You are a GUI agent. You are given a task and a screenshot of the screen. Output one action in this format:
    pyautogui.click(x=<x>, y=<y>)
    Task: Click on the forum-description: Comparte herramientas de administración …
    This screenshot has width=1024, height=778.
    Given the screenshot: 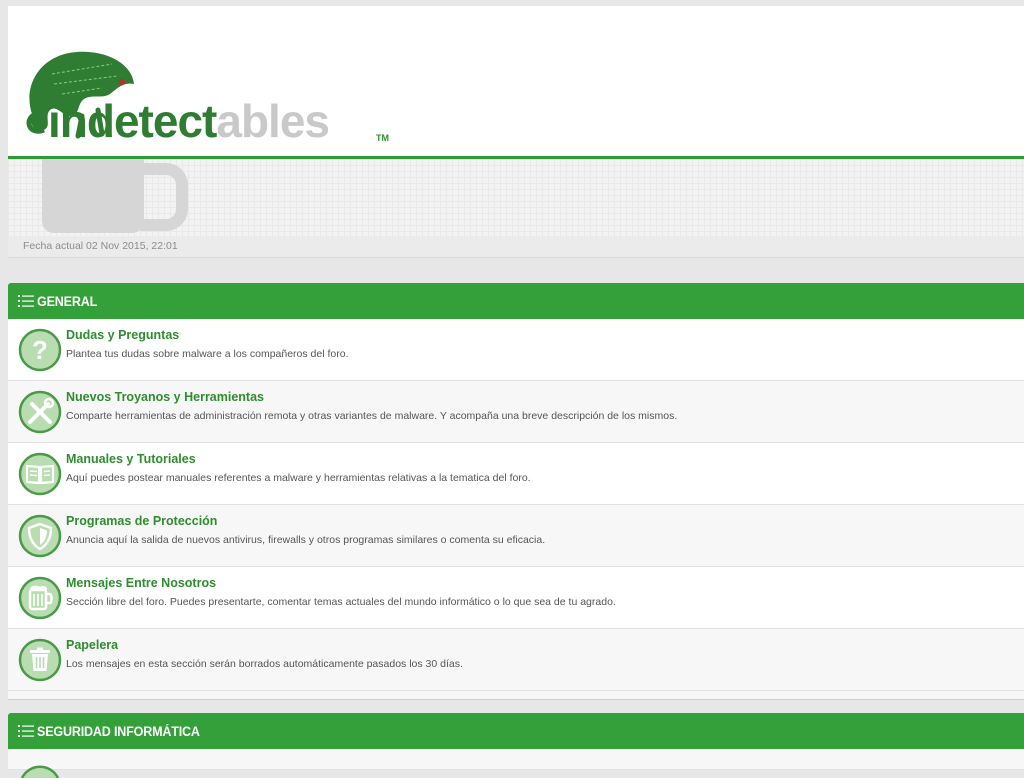 What is the action you would take?
    pyautogui.click(x=372, y=416)
    